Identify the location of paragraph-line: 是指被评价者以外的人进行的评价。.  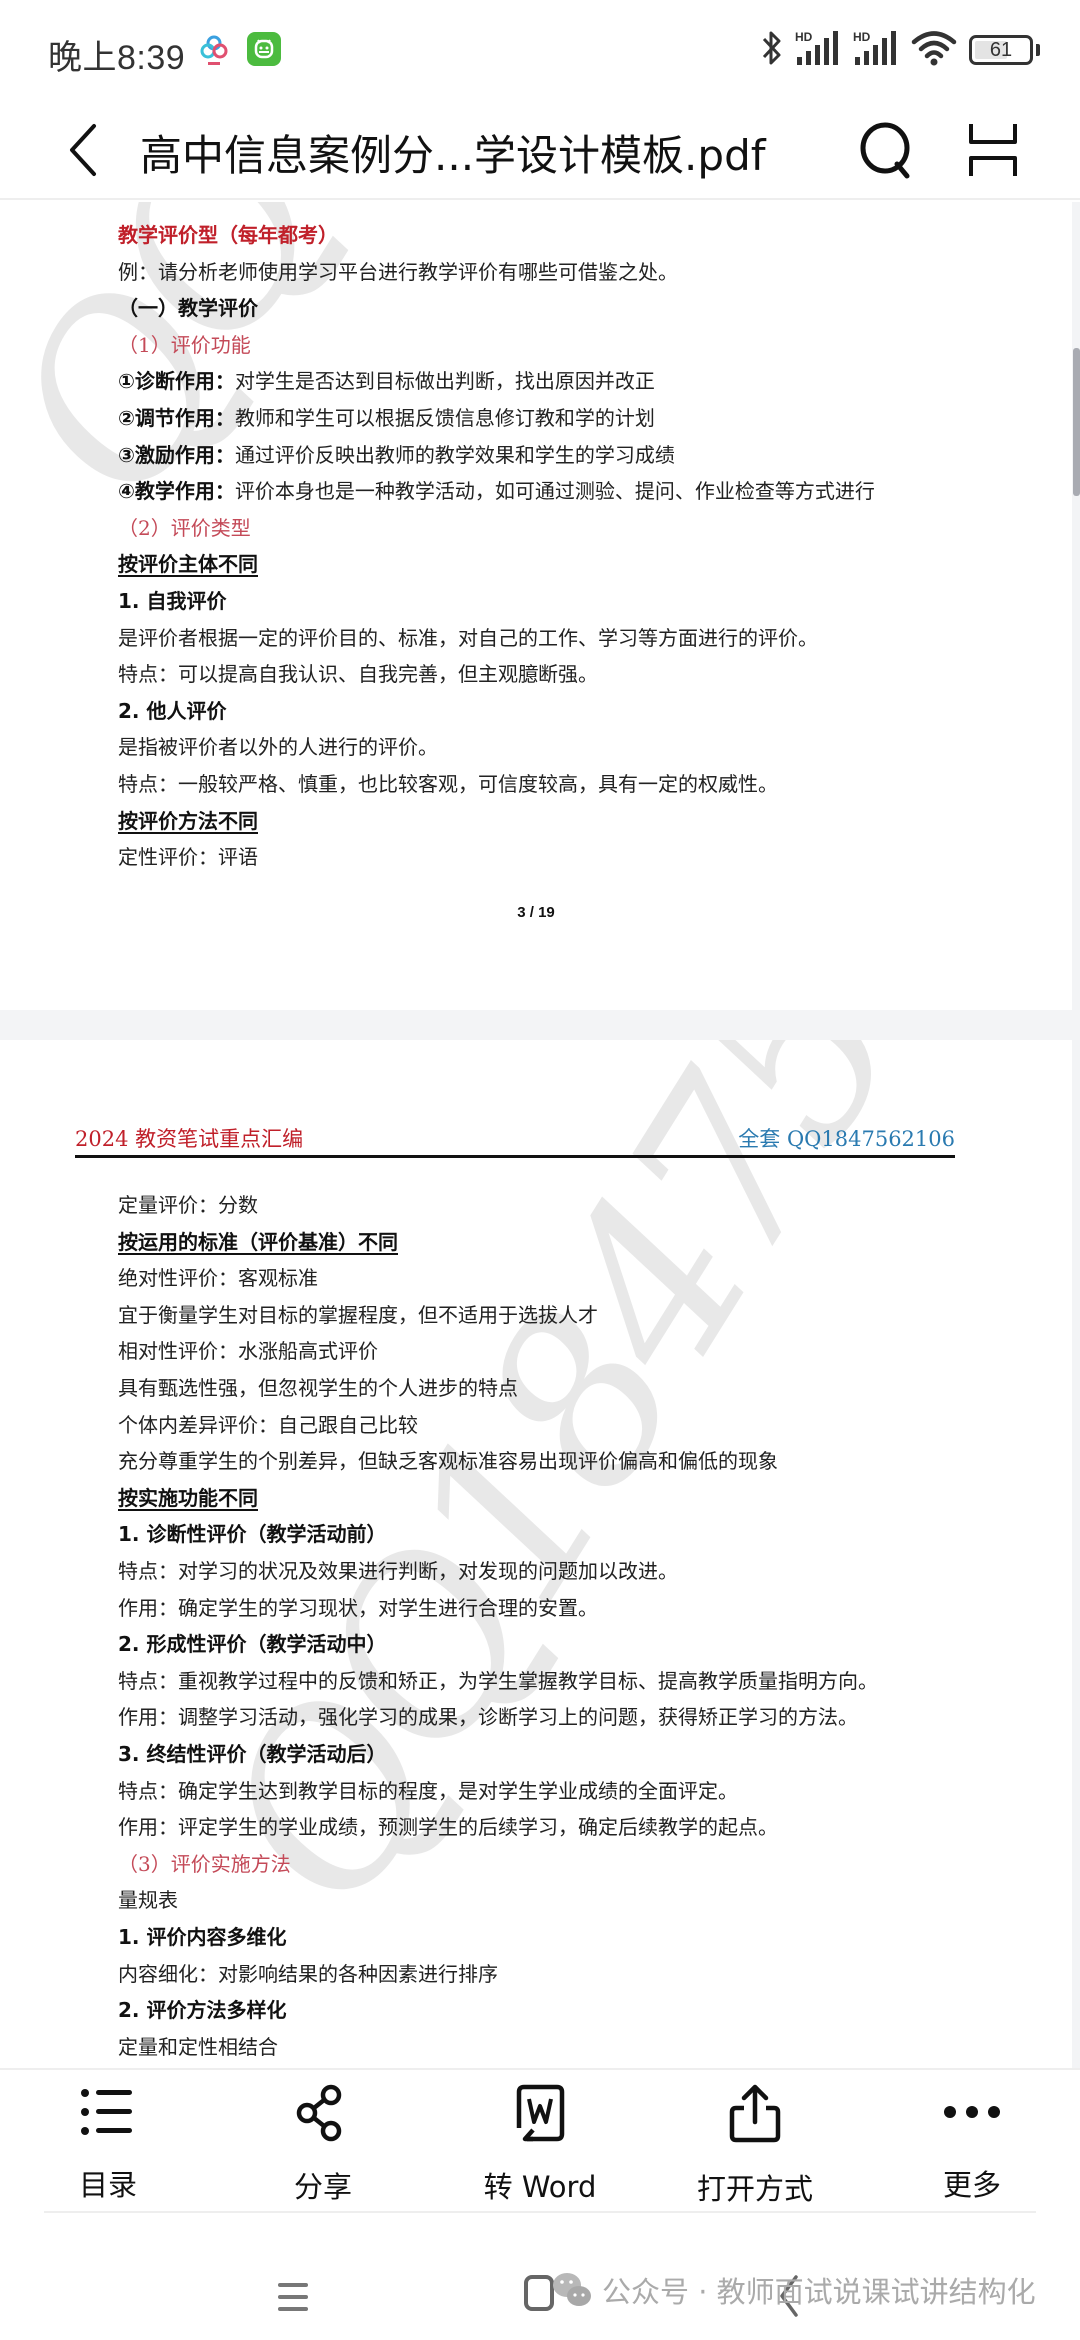
(278, 747).